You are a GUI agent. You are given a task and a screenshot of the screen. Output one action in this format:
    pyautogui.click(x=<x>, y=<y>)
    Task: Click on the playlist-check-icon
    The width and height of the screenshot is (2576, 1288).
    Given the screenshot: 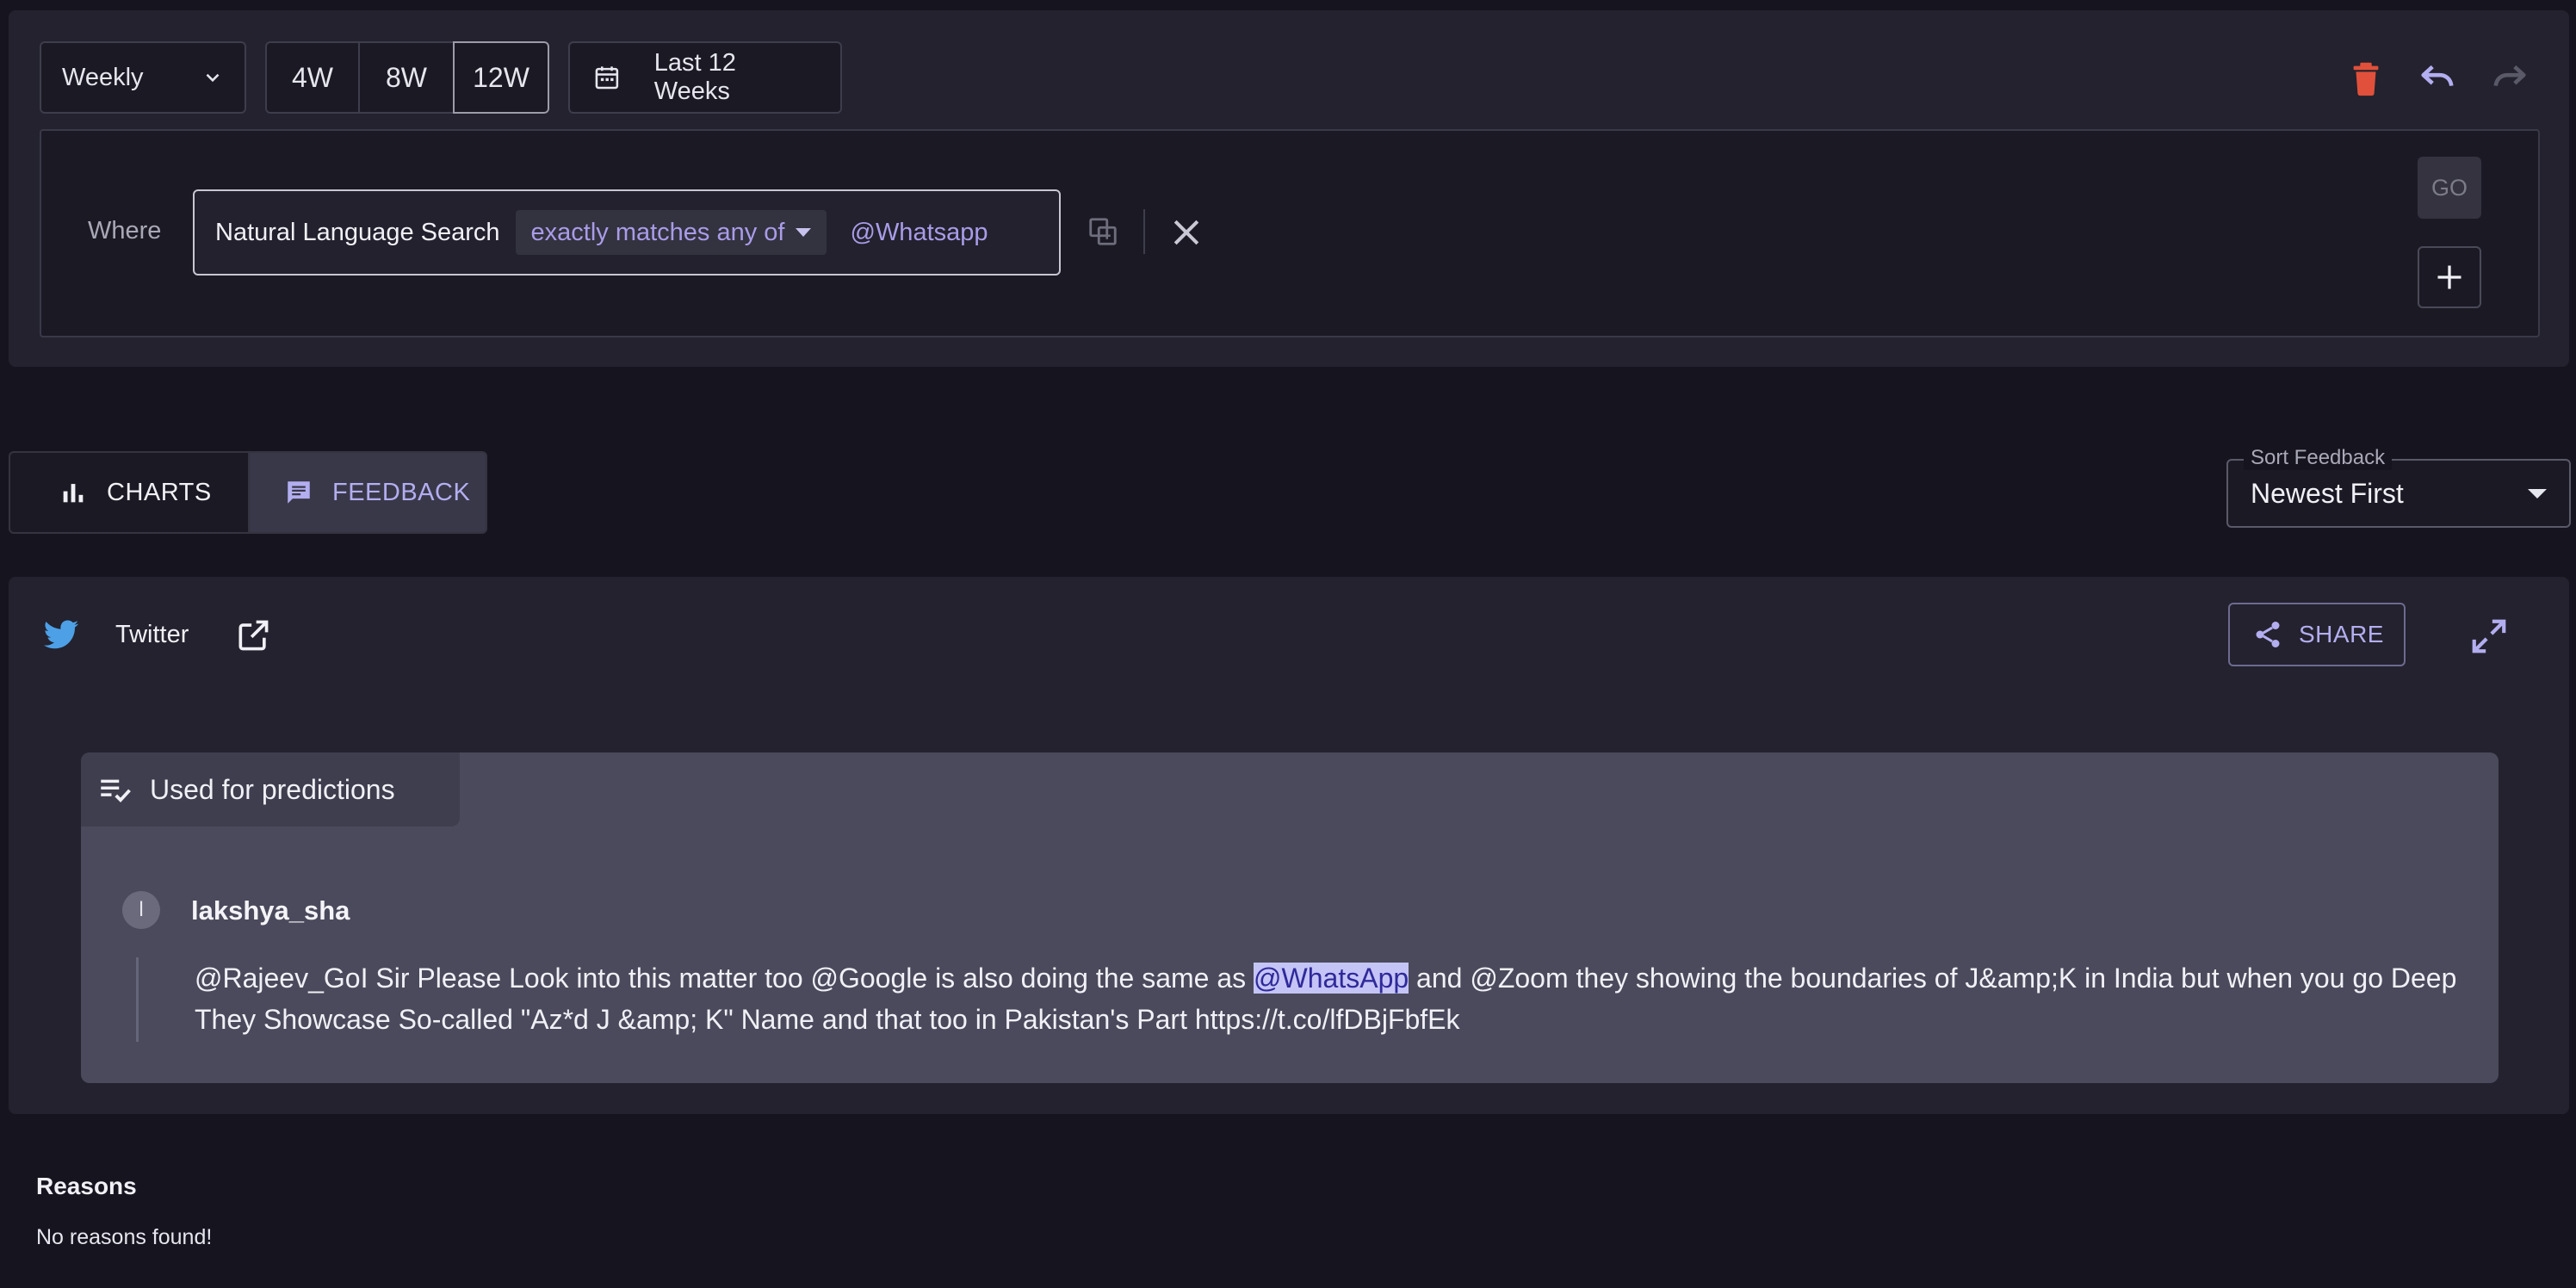 What is the action you would take?
    pyautogui.click(x=116, y=791)
    